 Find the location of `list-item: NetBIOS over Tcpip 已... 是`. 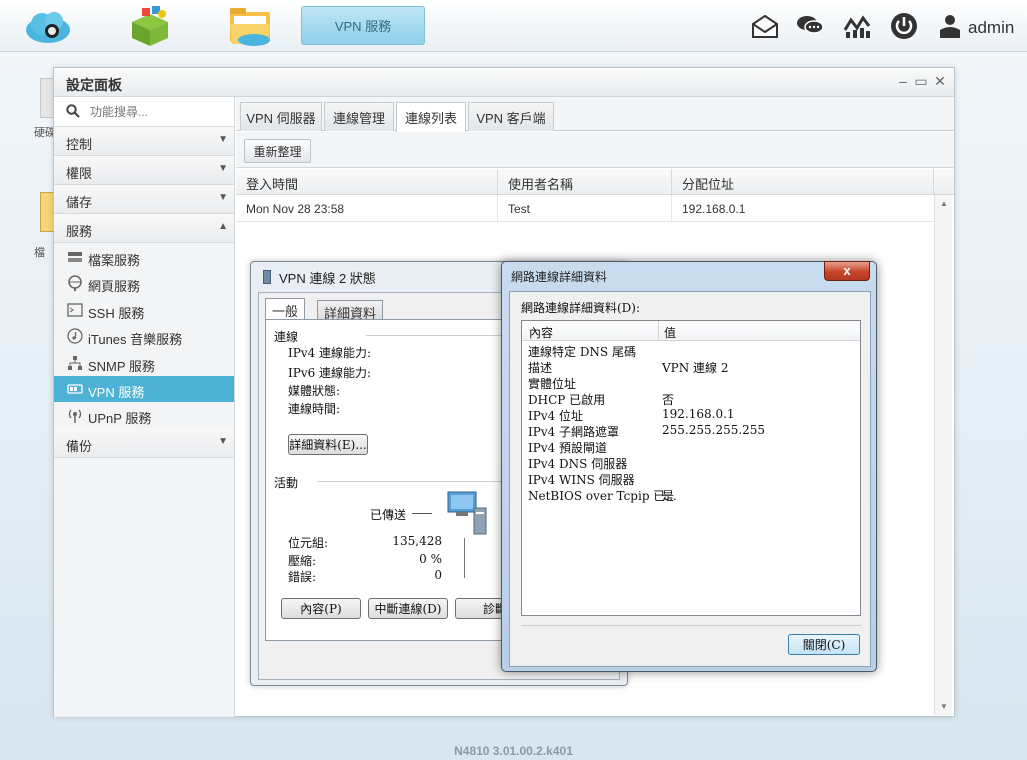

list-item: NetBIOS over Tcpip 已... 是 is located at coordinates (691, 494).